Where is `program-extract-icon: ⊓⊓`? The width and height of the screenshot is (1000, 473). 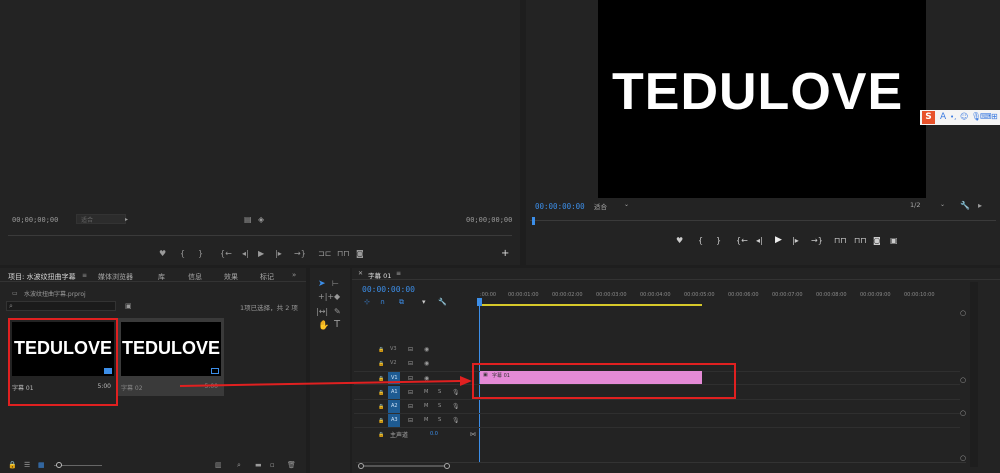 program-extract-icon: ⊓⊓ is located at coordinates (860, 241).